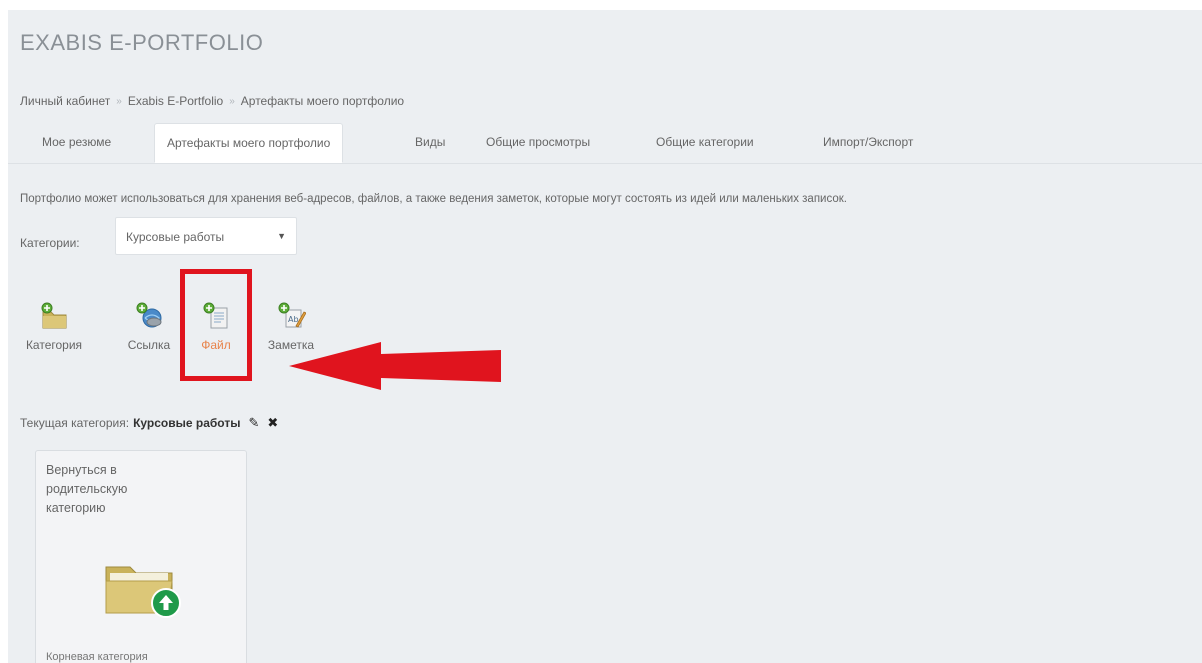  I want to click on folder-add-icon, so click(54, 315).